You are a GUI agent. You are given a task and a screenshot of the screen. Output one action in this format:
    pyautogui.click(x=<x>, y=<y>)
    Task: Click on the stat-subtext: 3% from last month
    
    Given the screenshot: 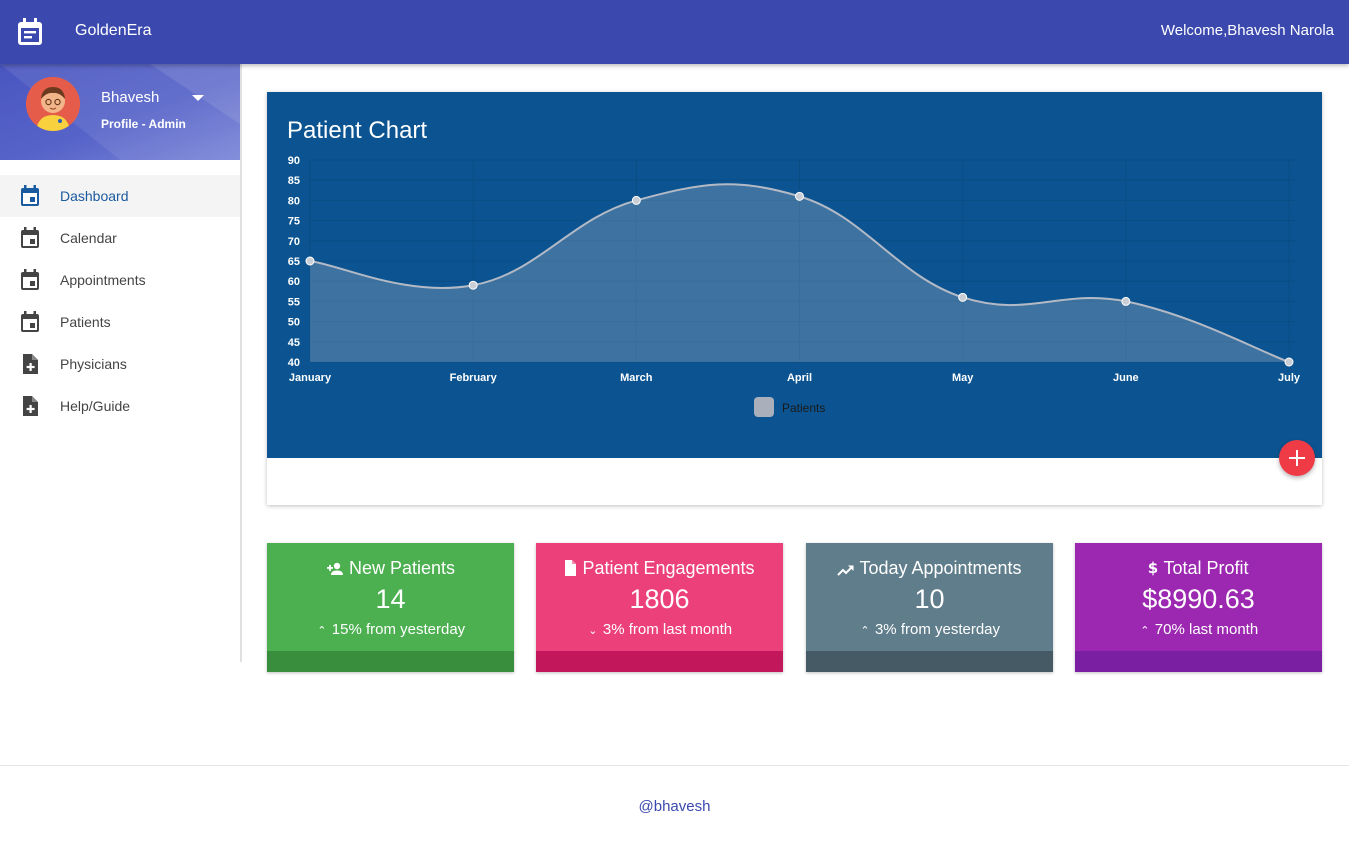 What is the action you would take?
    pyautogui.click(x=667, y=629)
    